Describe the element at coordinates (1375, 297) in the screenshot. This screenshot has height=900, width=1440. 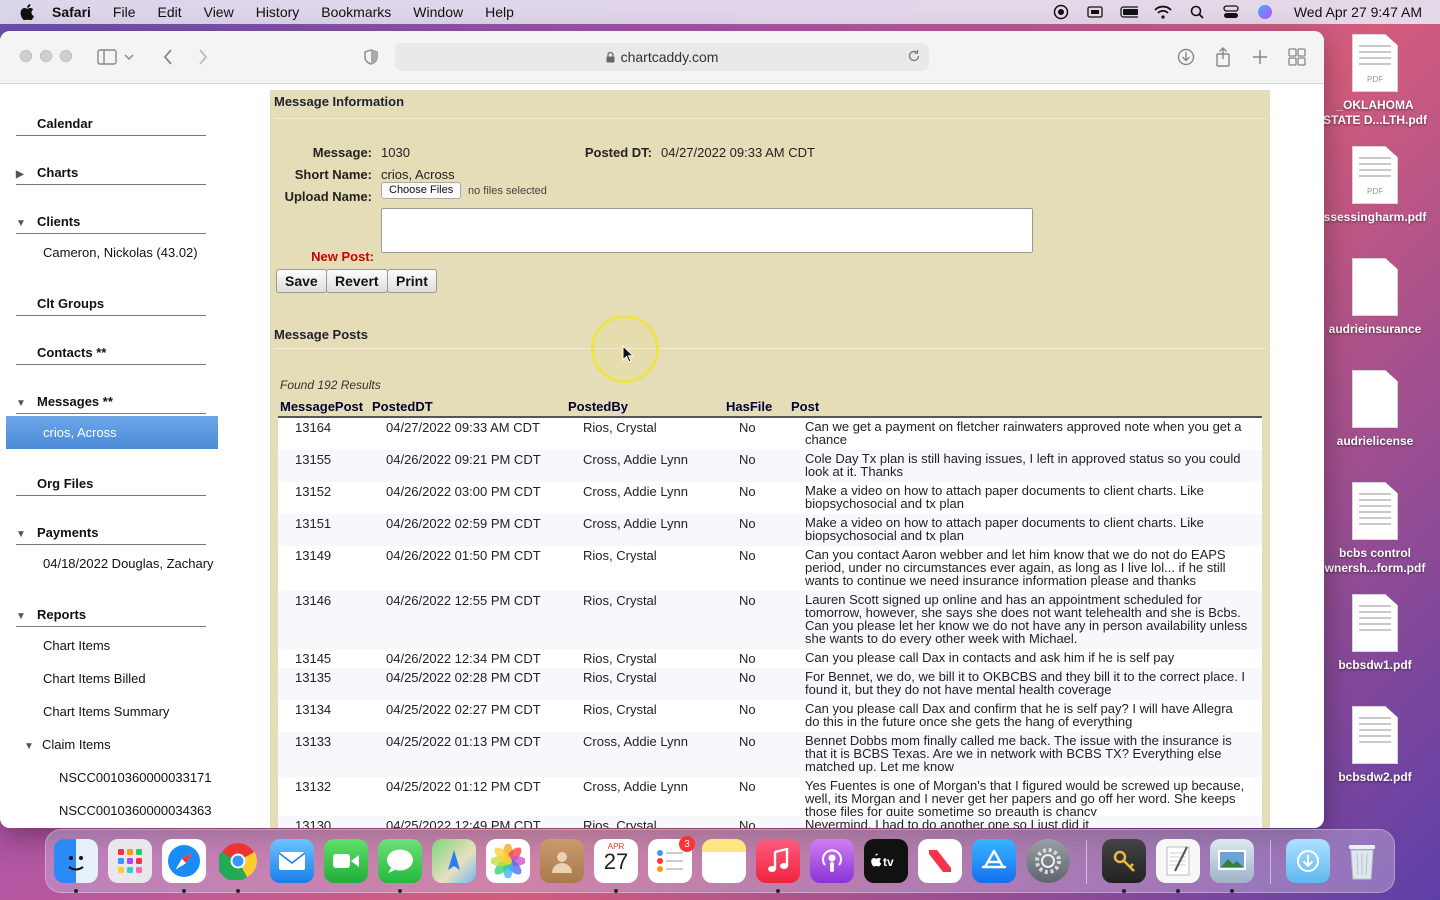
I see `desktop-file: audrieinsurance` at that location.